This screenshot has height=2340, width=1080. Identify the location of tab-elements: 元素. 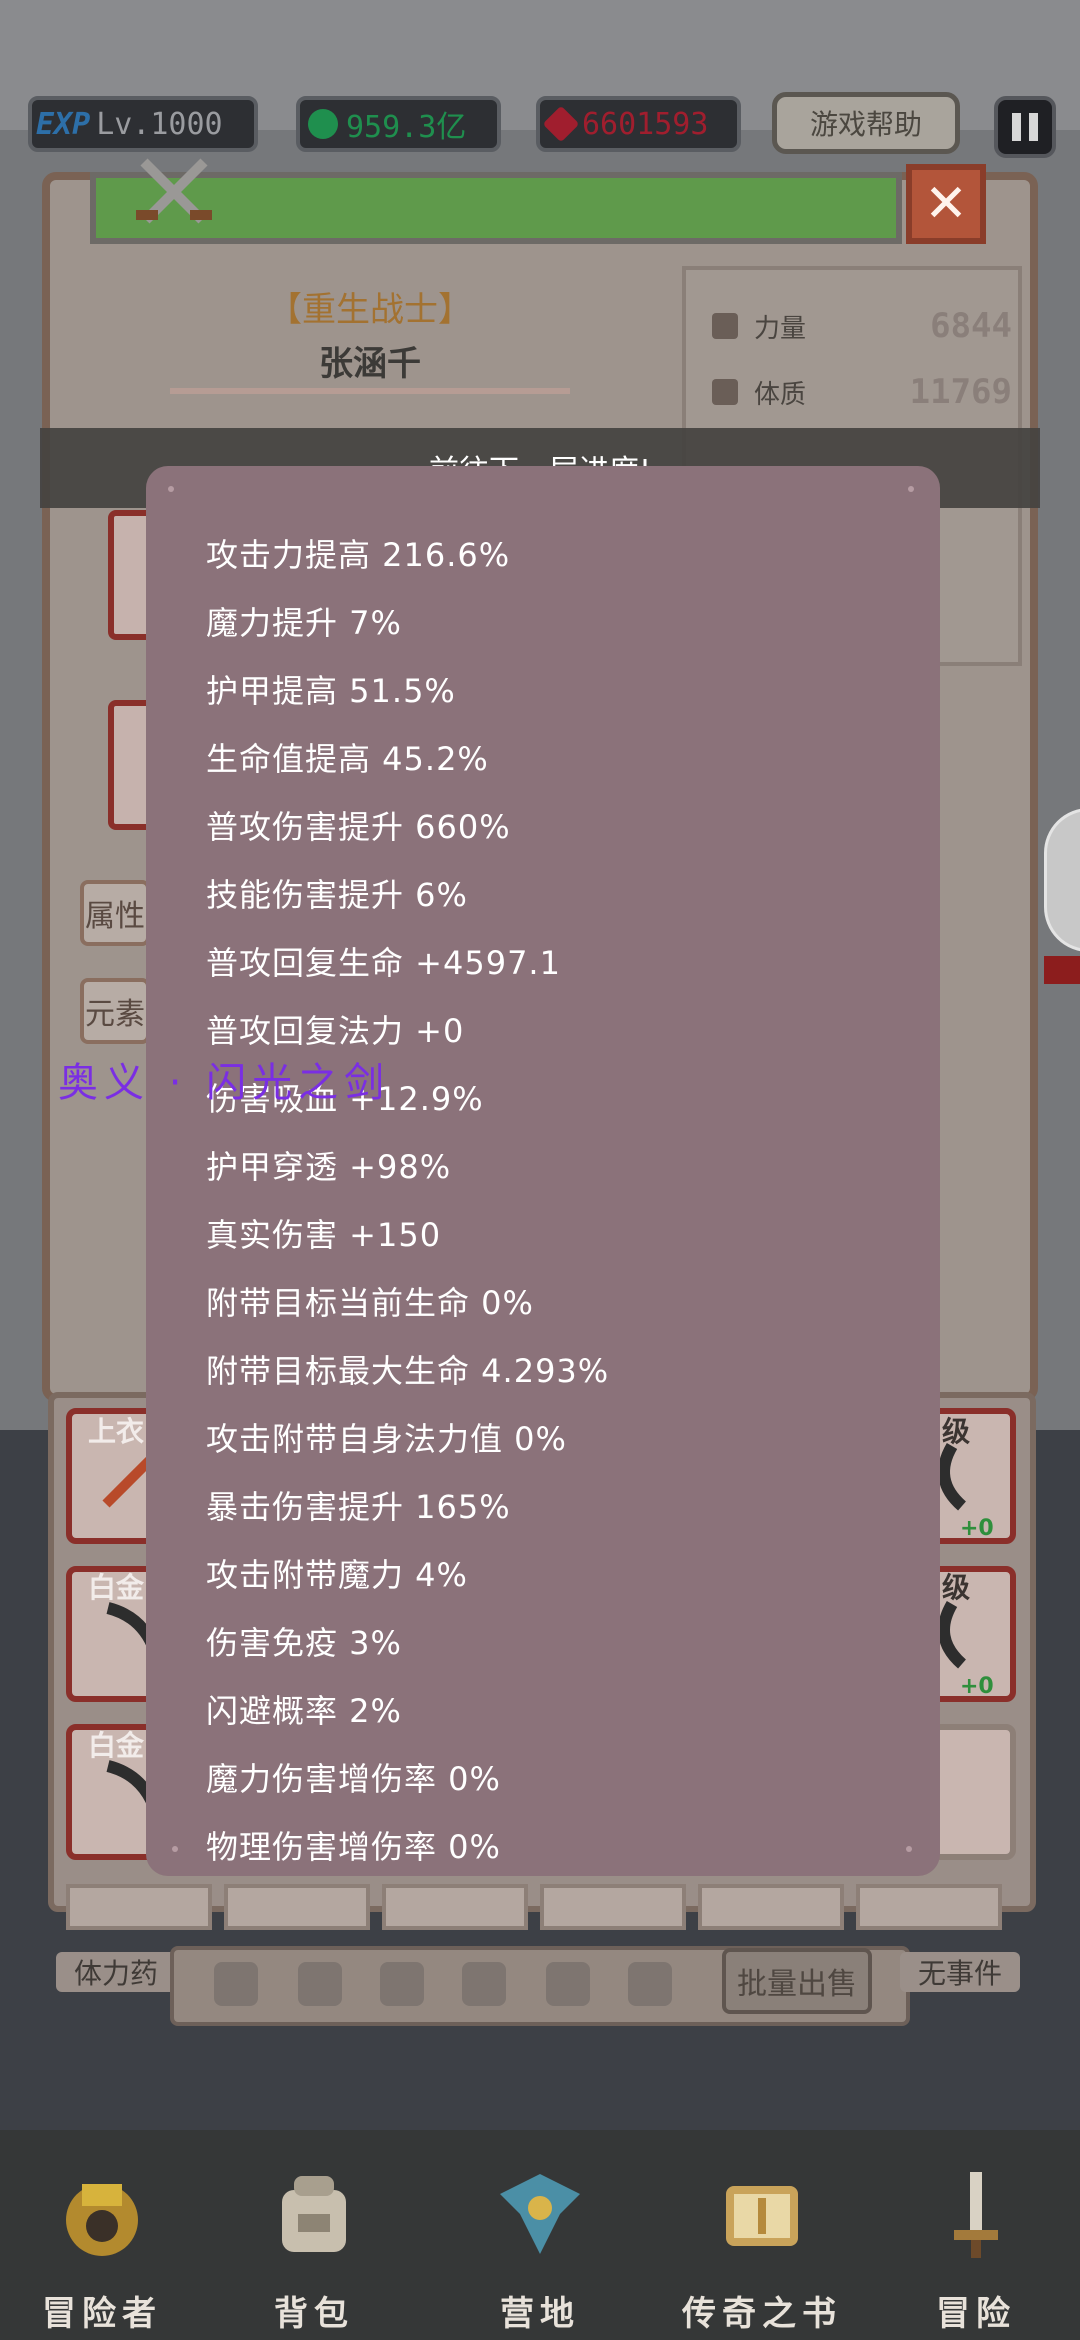
(115, 1011).